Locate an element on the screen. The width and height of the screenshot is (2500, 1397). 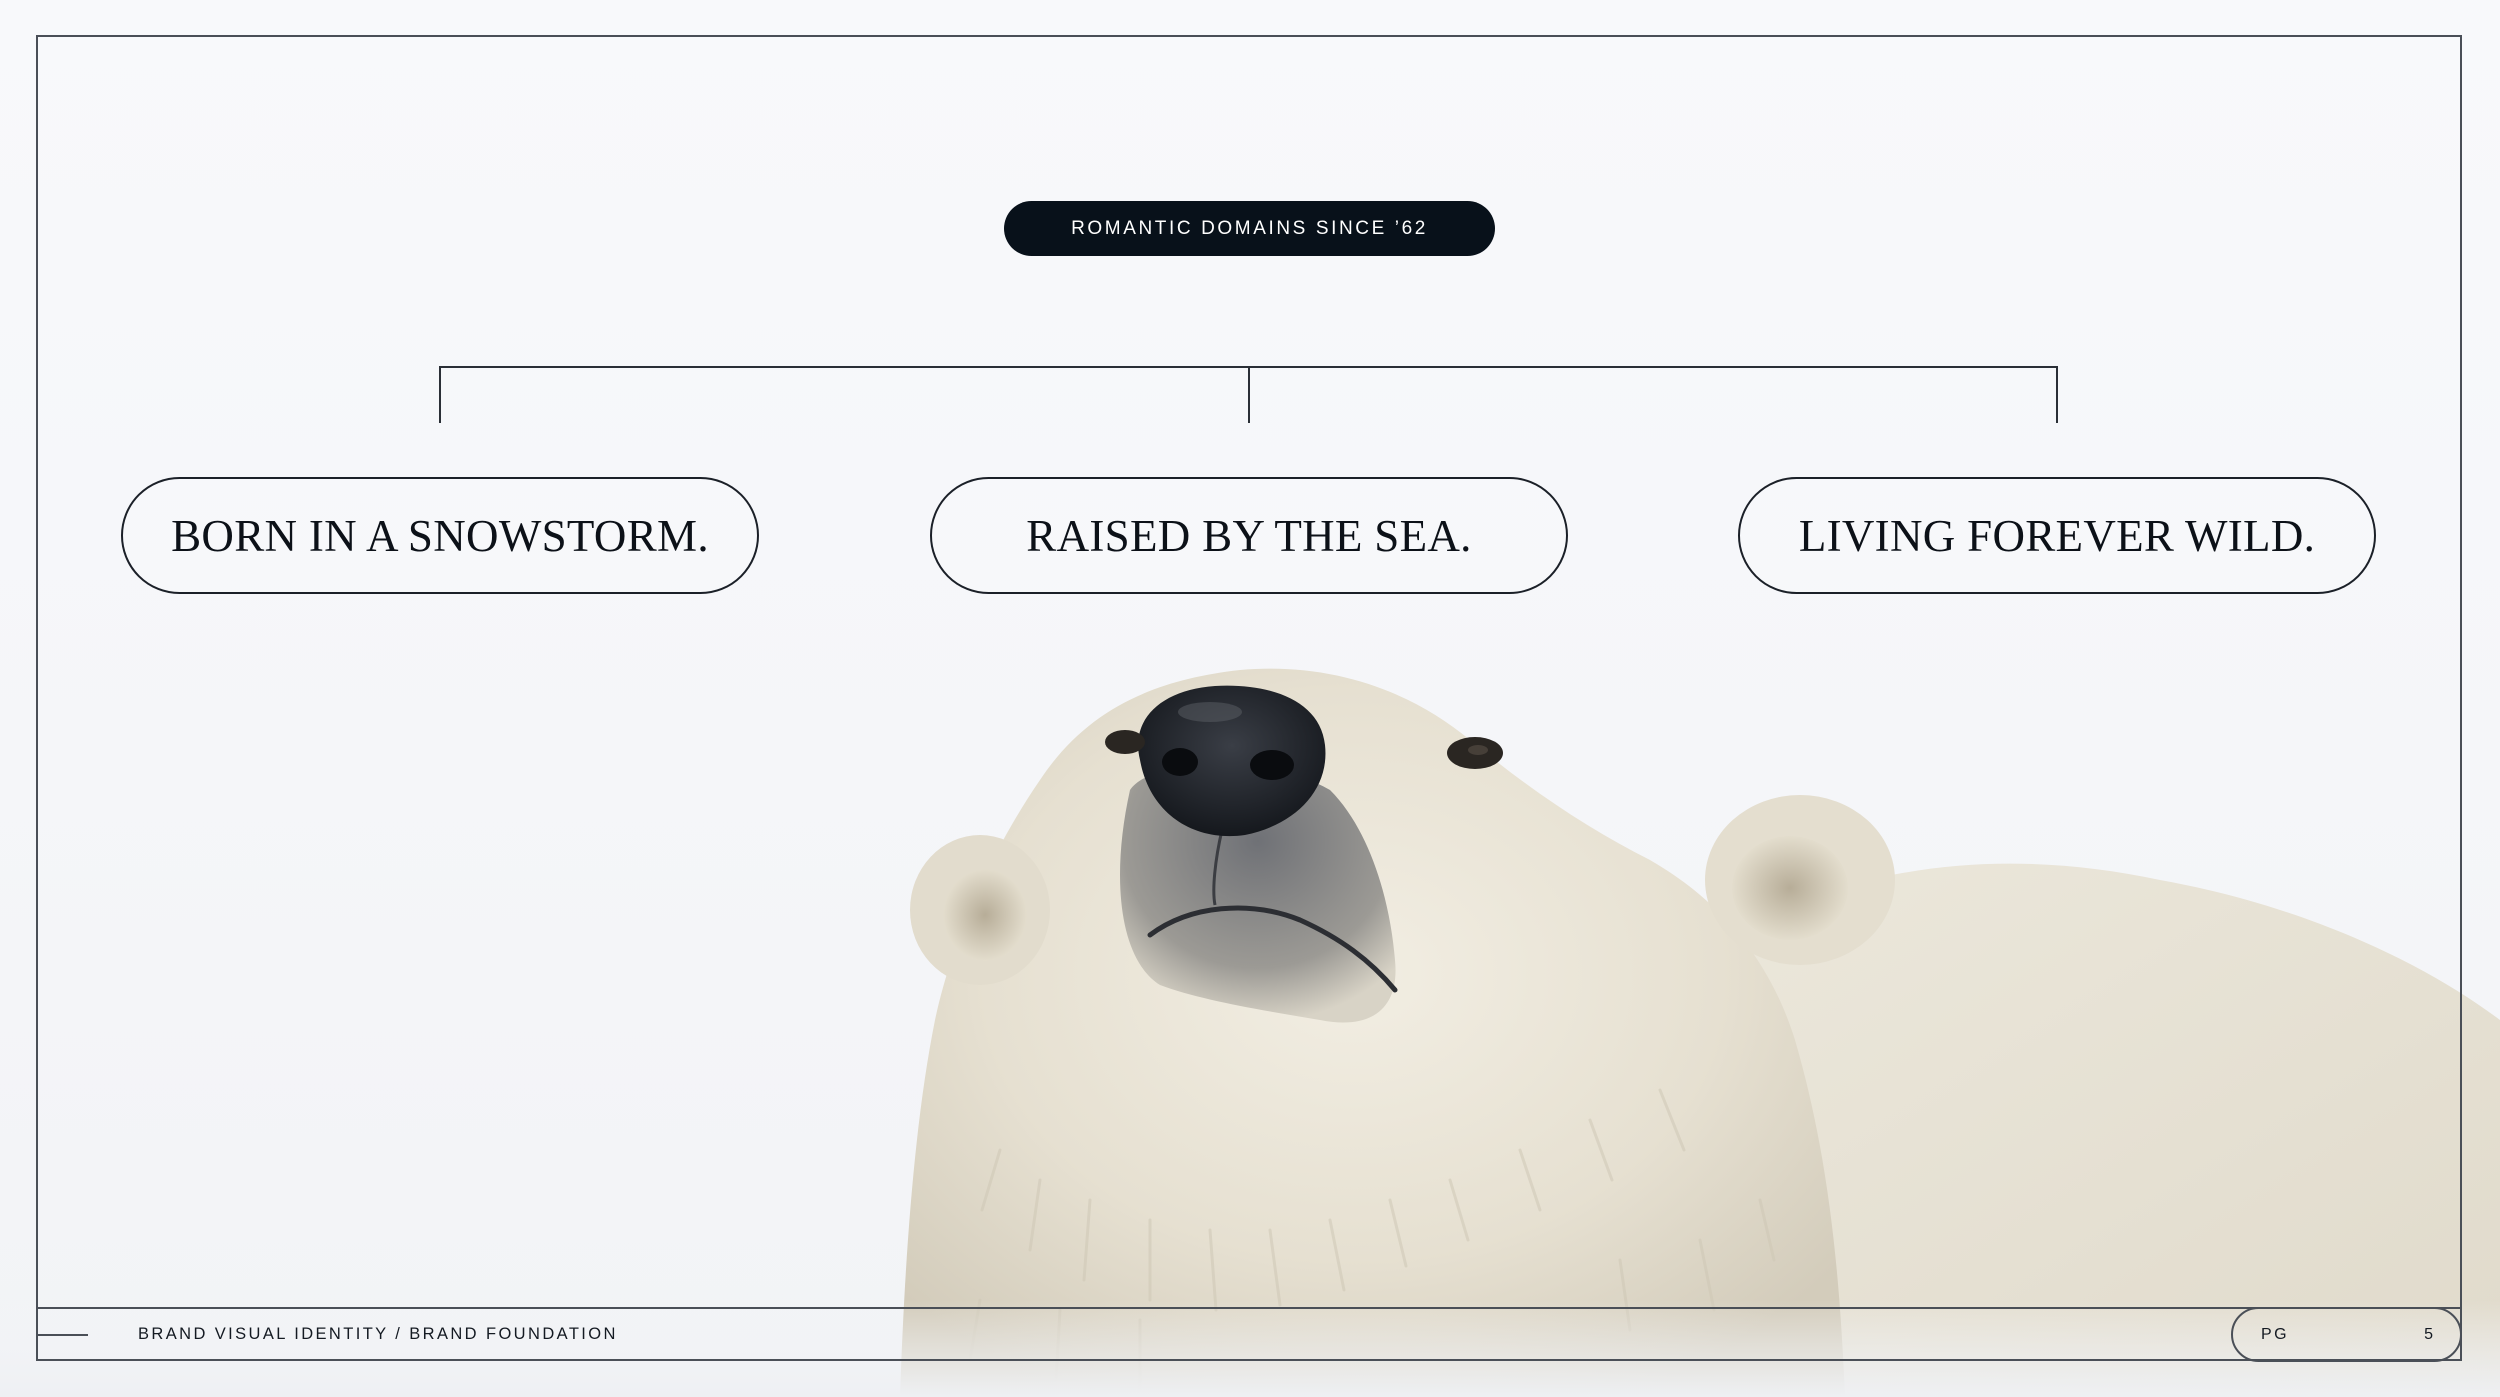
footer-tick-mark is located at coordinates (62, 1335).